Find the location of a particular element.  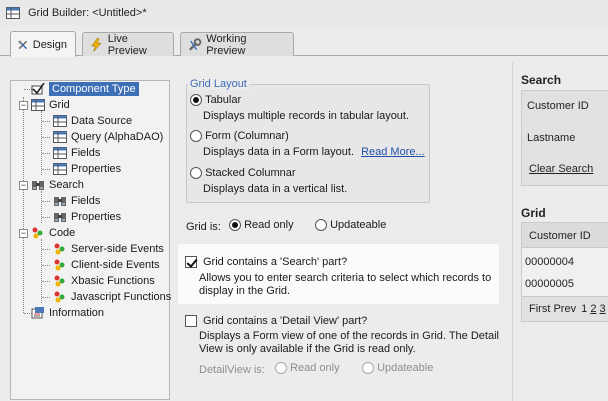

search-part-desc-2: display in the Grid. is located at coordinates (245, 291).